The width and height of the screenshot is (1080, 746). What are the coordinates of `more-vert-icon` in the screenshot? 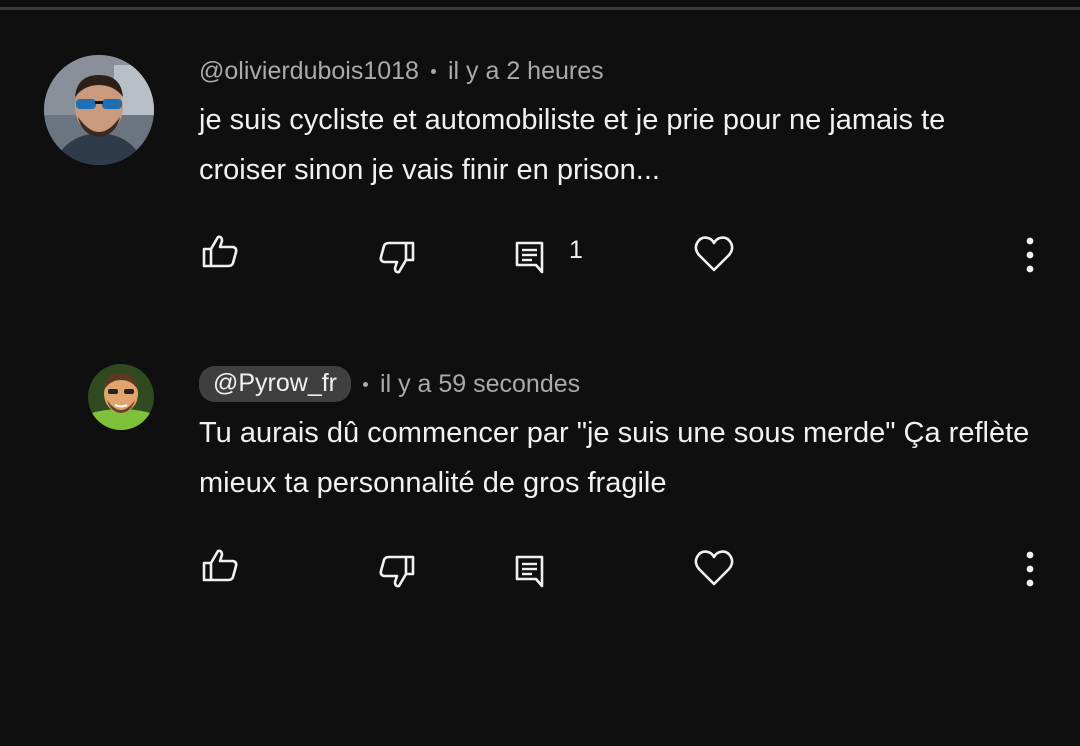 It's located at (1030, 569).